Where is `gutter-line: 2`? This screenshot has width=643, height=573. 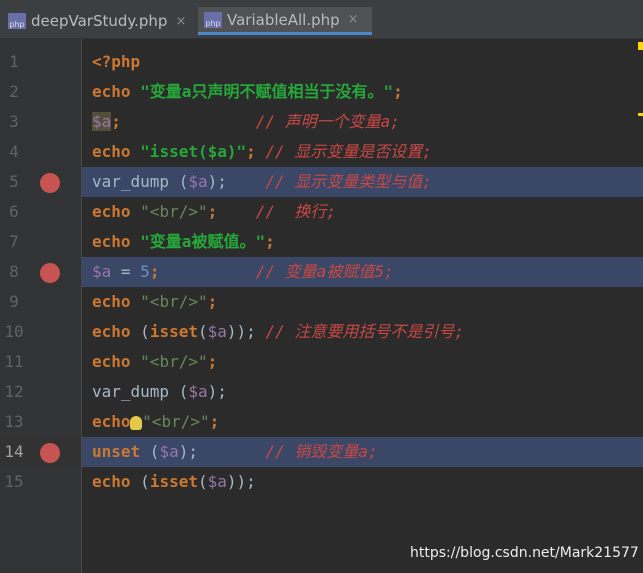 gutter-line: 2 is located at coordinates (40, 92).